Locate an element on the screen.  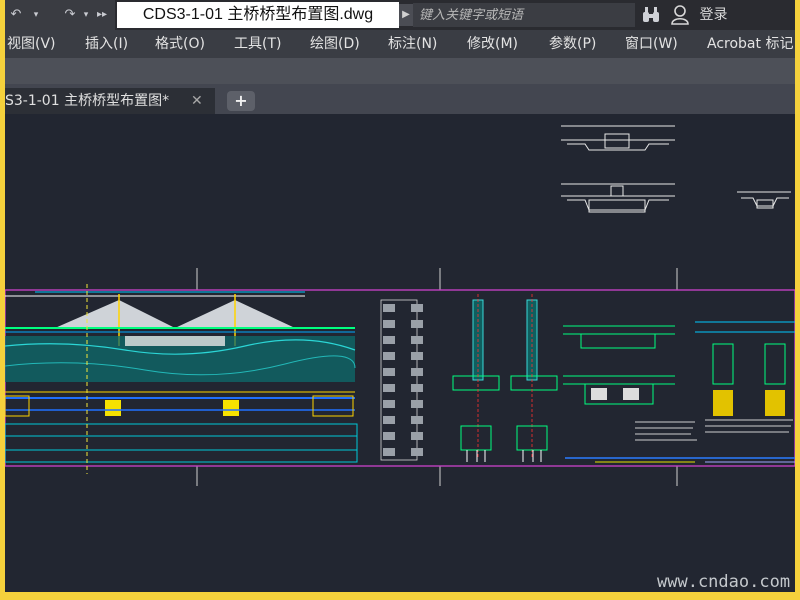
undo-arrow-icon: ↶ is located at coordinates (16, 15).